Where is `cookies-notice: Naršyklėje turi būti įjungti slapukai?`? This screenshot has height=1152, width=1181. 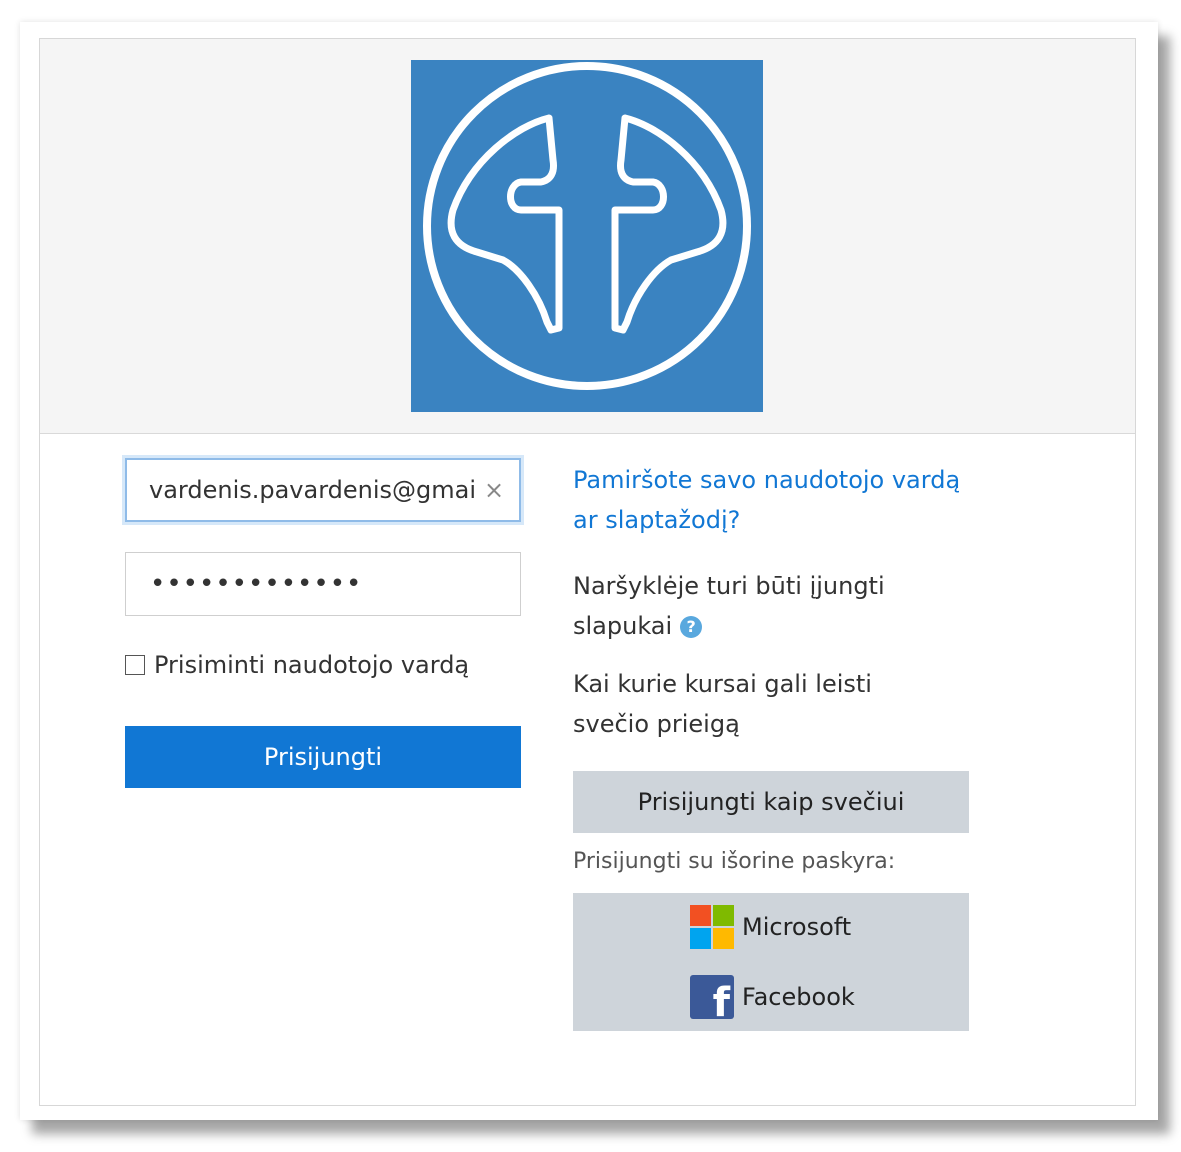 cookies-notice: Naršyklėje turi būti įjungti slapukai? is located at coordinates (738, 606).